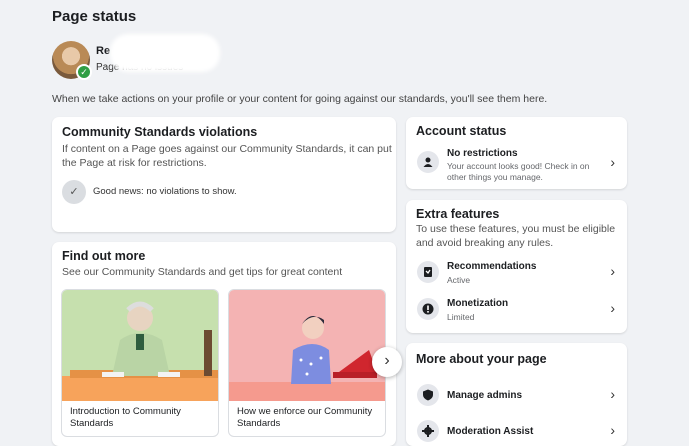 This screenshot has width=689, height=446. Describe the element at coordinates (461, 131) in the screenshot. I see `account-status-title: Account status` at that location.